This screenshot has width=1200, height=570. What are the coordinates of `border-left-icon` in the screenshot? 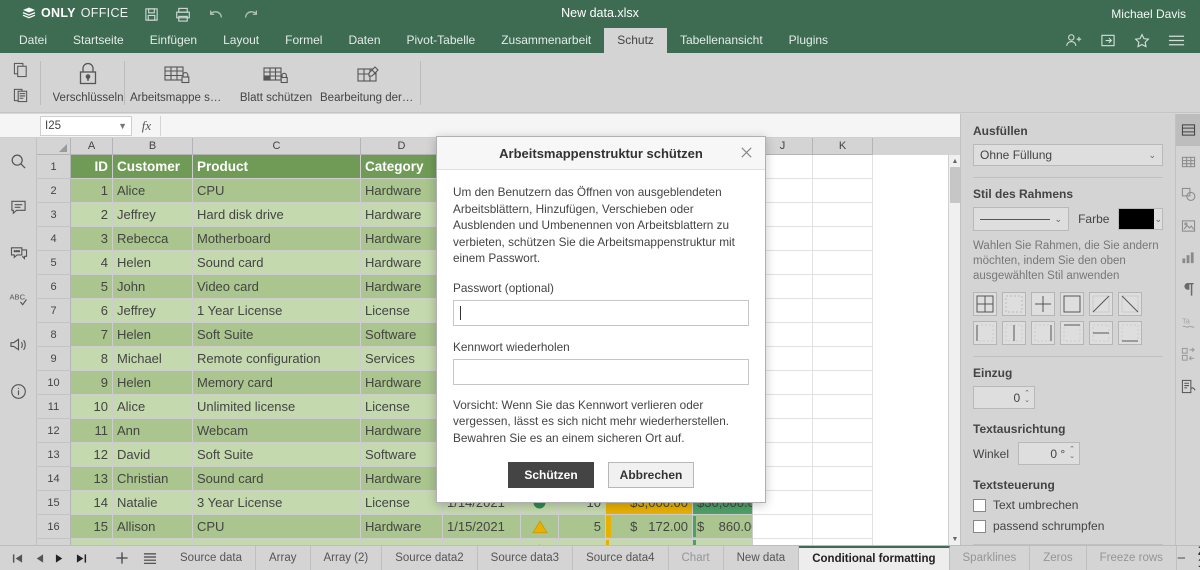 It's located at (985, 333).